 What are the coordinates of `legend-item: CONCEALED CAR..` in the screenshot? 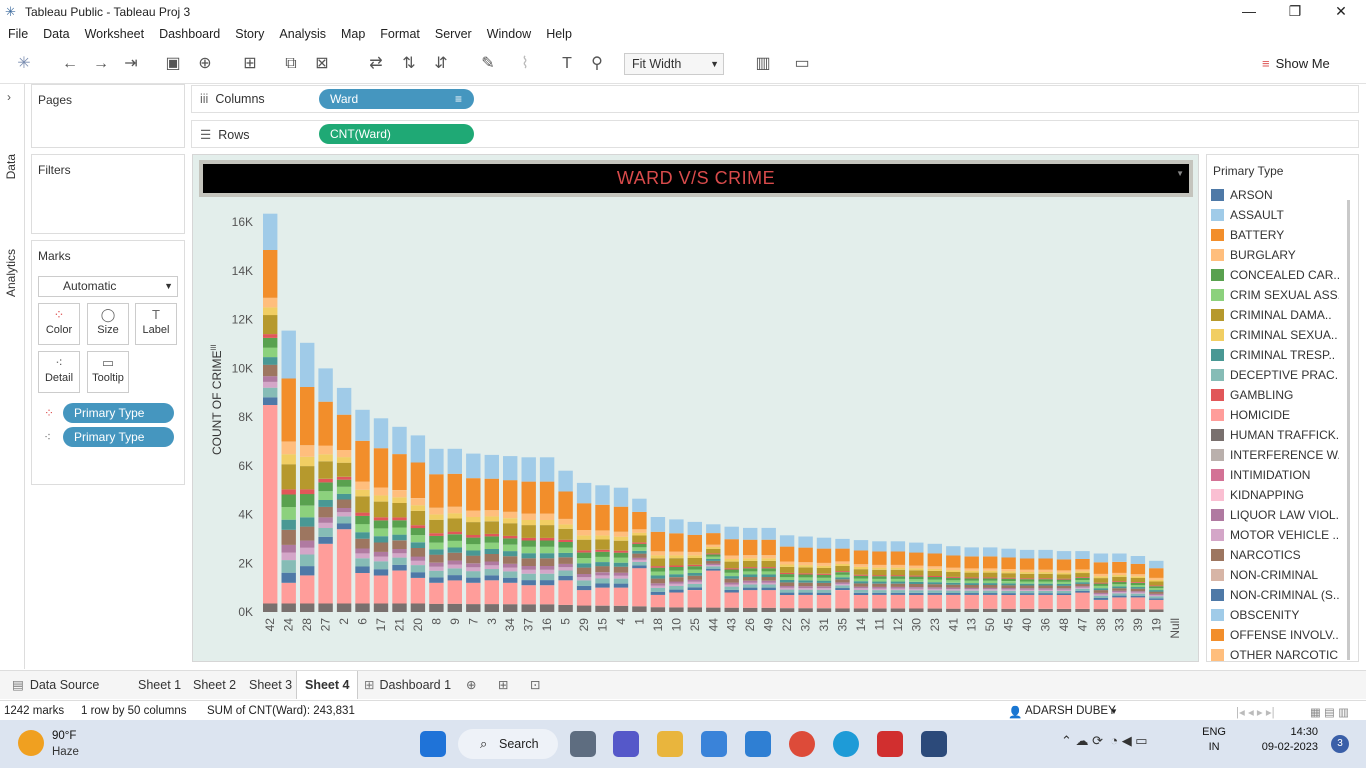 It's located at (1275, 275).